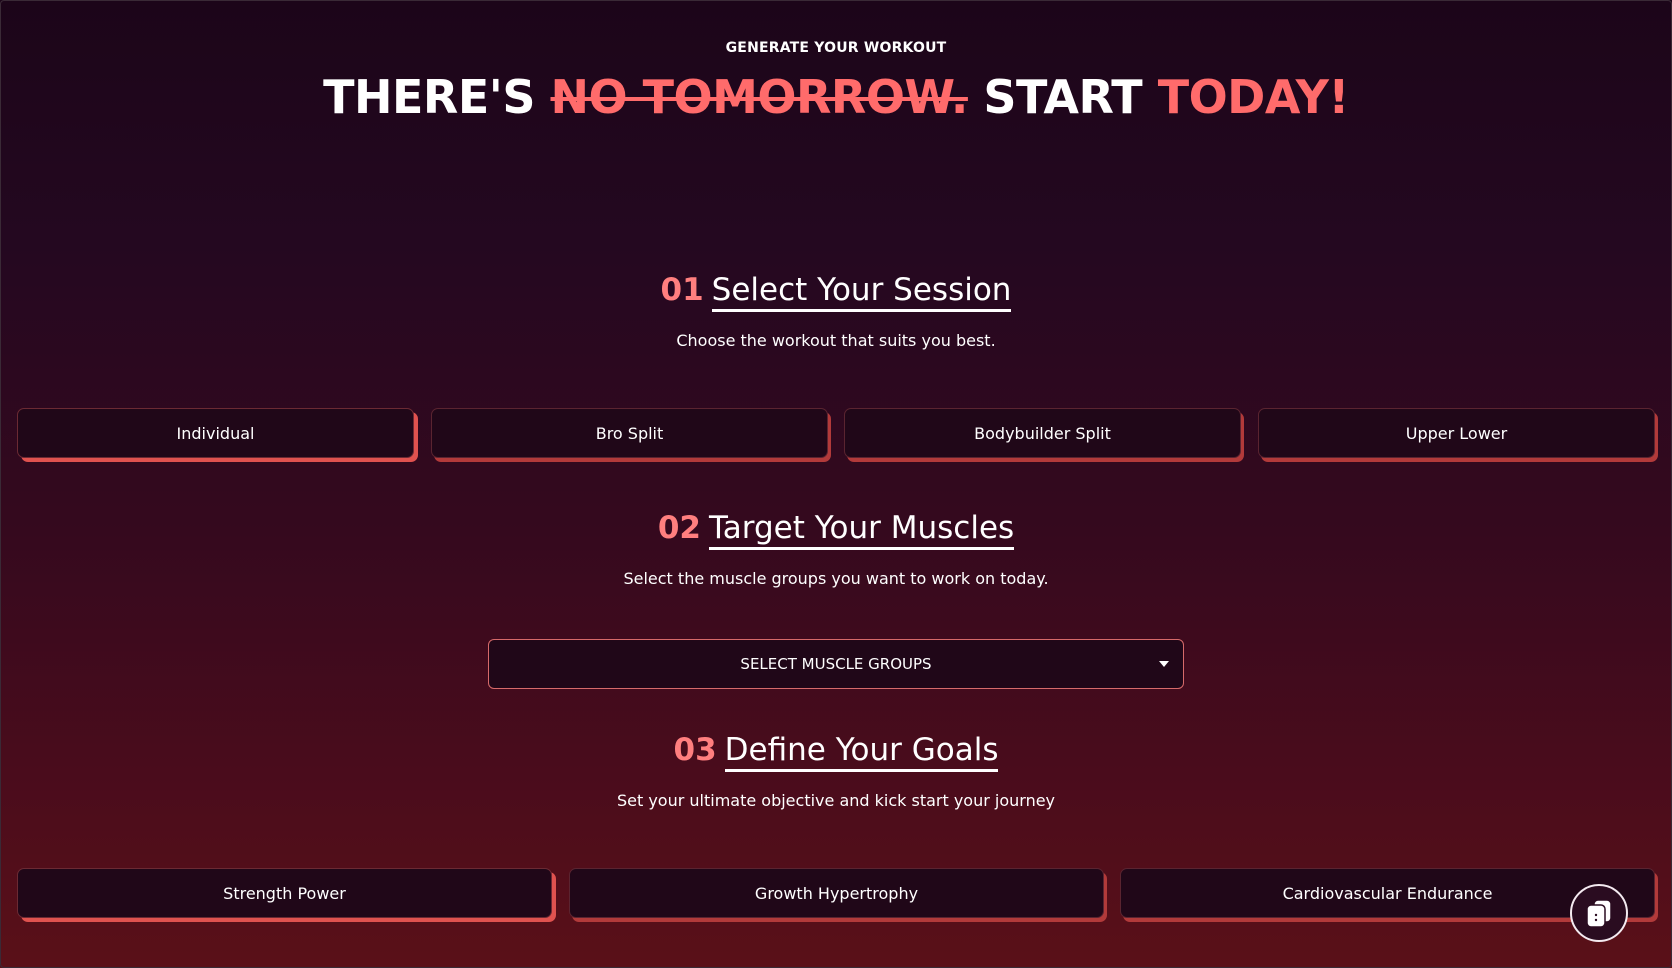  I want to click on muscle-groups-dropdown: SELECT MUSCLE GROUPS, so click(836, 664).